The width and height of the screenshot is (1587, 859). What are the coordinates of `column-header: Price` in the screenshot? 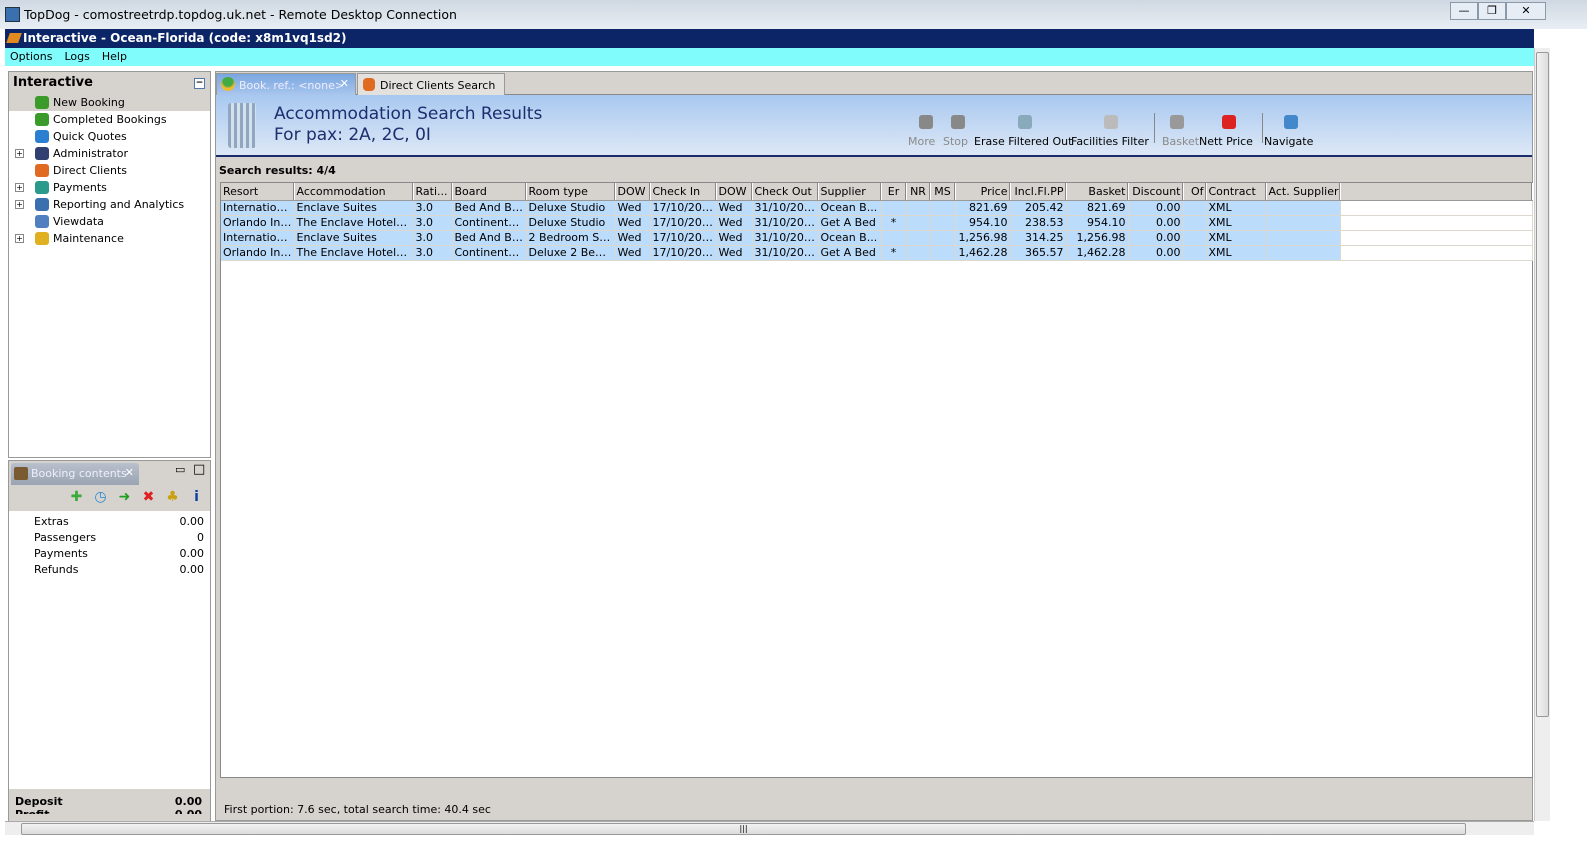 It's located at (983, 192).